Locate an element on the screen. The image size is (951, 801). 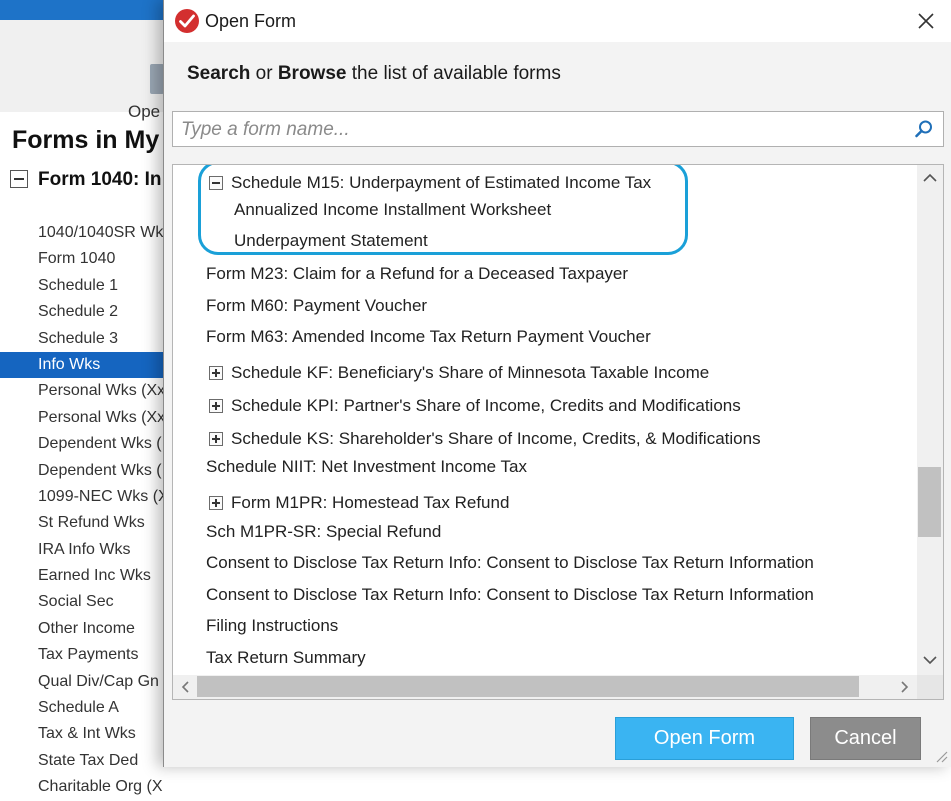
form-list-item-label: Filing Instructions is located at coordinates (272, 625).